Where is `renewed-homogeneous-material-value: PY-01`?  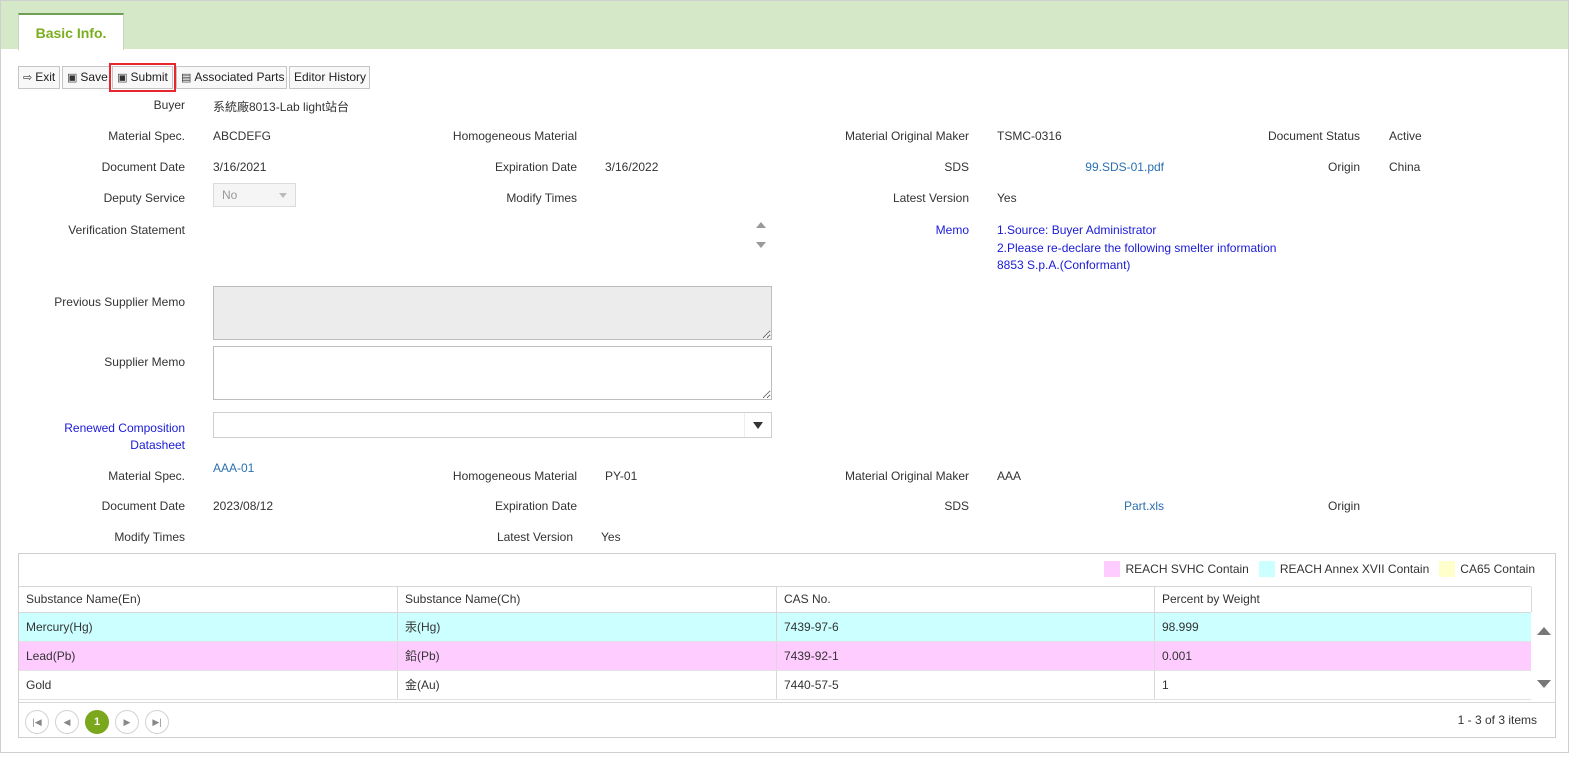 renewed-homogeneous-material-value: PY-01 is located at coordinates (621, 476).